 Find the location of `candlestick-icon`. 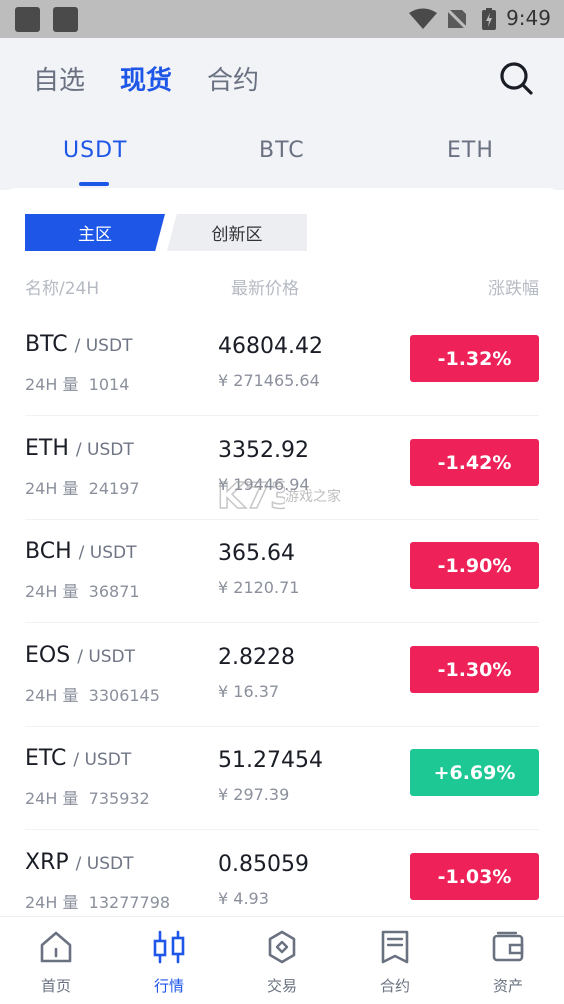

candlestick-icon is located at coordinates (169, 947).